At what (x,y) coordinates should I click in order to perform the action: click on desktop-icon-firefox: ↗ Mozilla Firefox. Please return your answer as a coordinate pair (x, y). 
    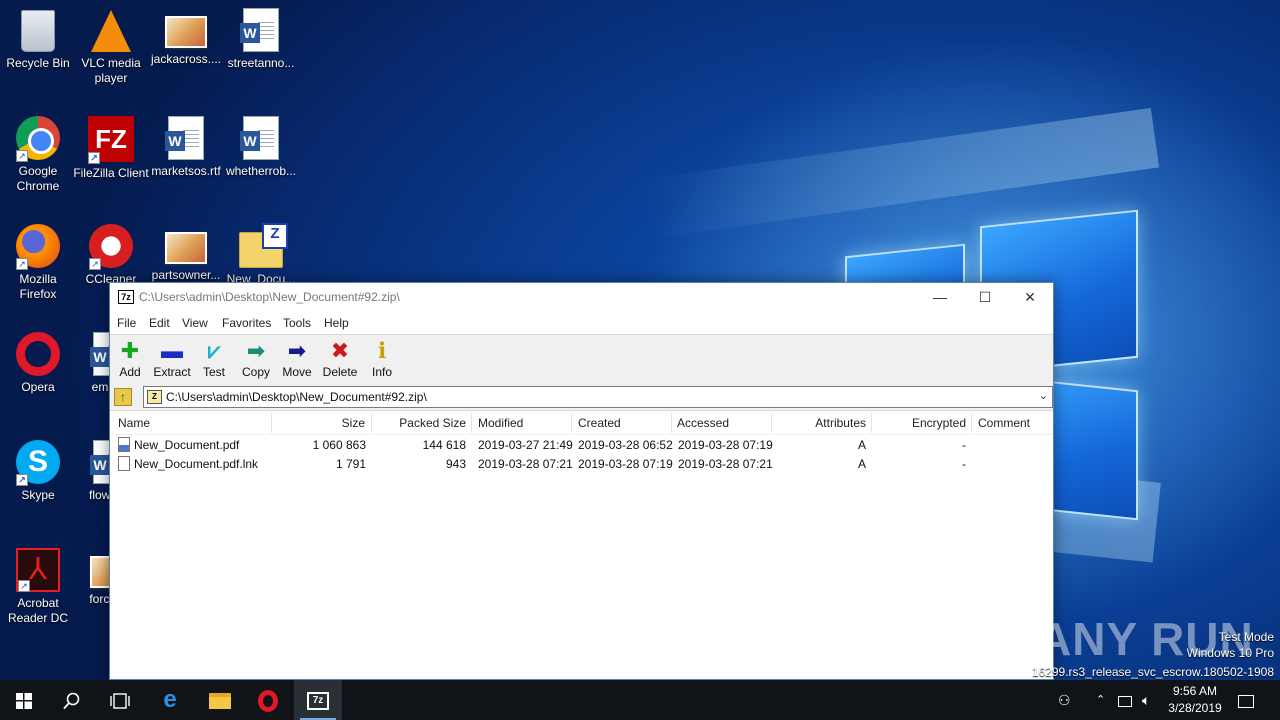
    Looking at the image, I should click on (38, 263).